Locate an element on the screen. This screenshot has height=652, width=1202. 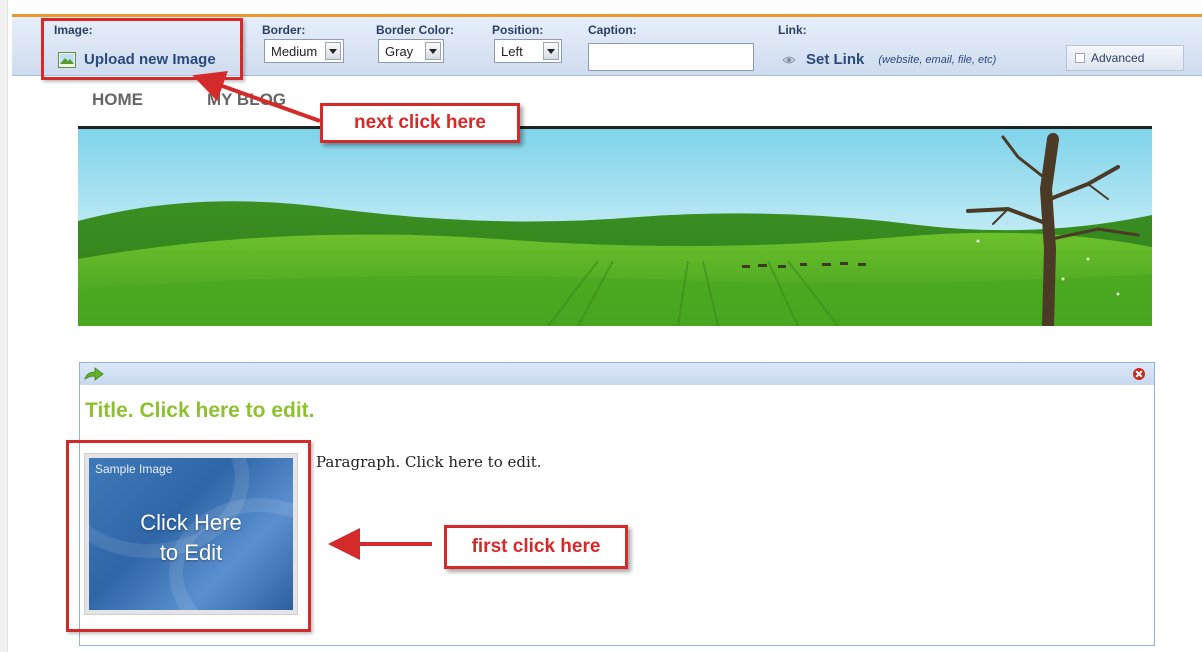
block-title: Title. Click here to edit. is located at coordinates (200, 411).